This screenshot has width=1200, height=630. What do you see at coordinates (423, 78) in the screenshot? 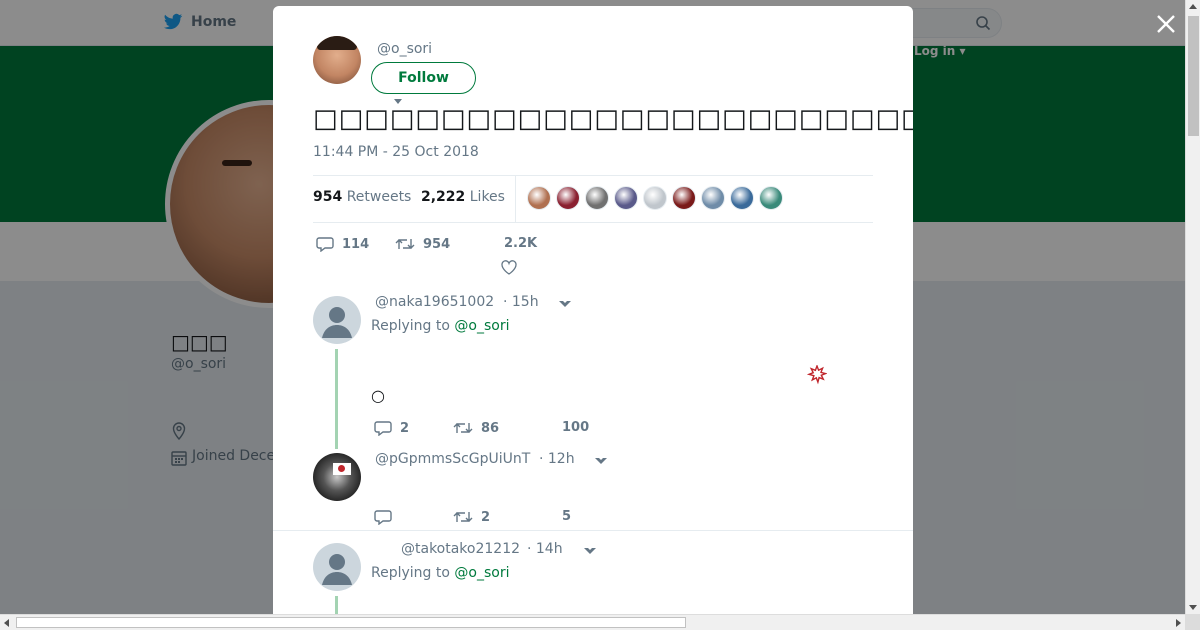
I see `follow-button: Follow` at bounding box center [423, 78].